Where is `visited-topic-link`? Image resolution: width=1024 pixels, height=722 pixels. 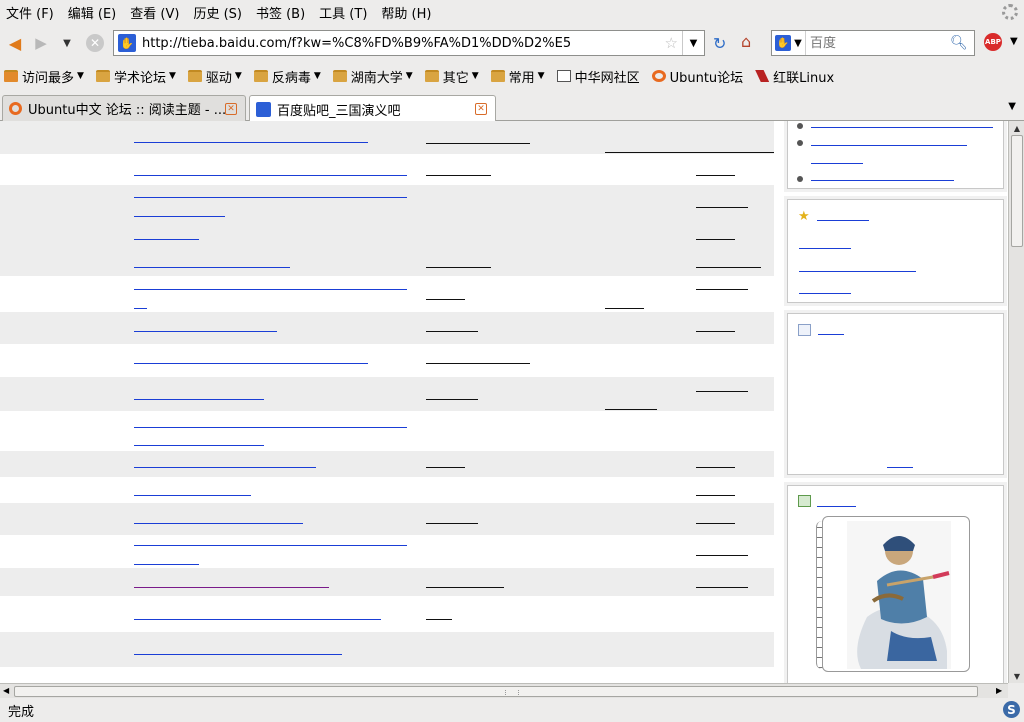
visited-topic-link is located at coordinates (231, 587).